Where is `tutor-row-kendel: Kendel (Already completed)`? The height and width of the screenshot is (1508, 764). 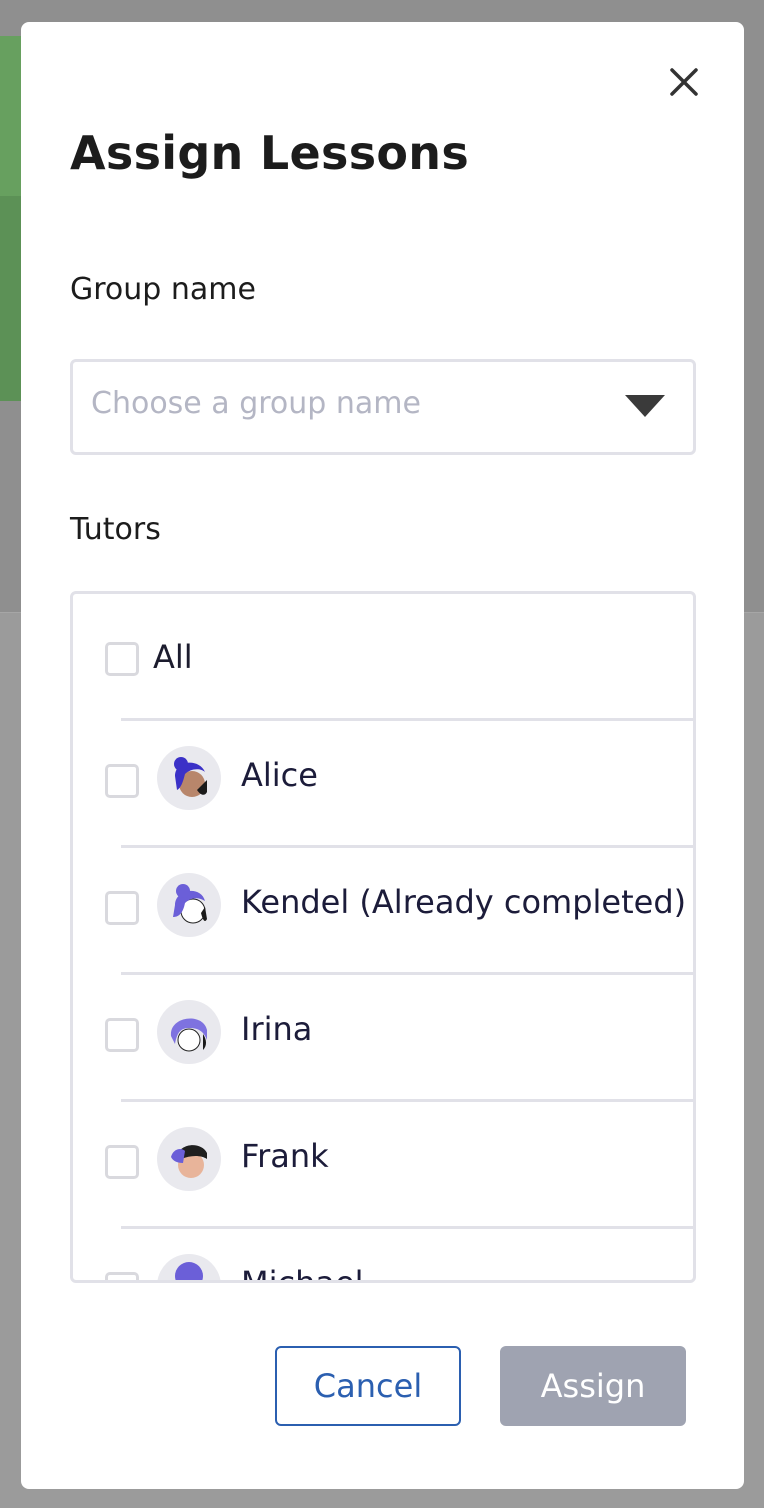 tutor-row-kendel: Kendel (Already completed) is located at coordinates (383, 908).